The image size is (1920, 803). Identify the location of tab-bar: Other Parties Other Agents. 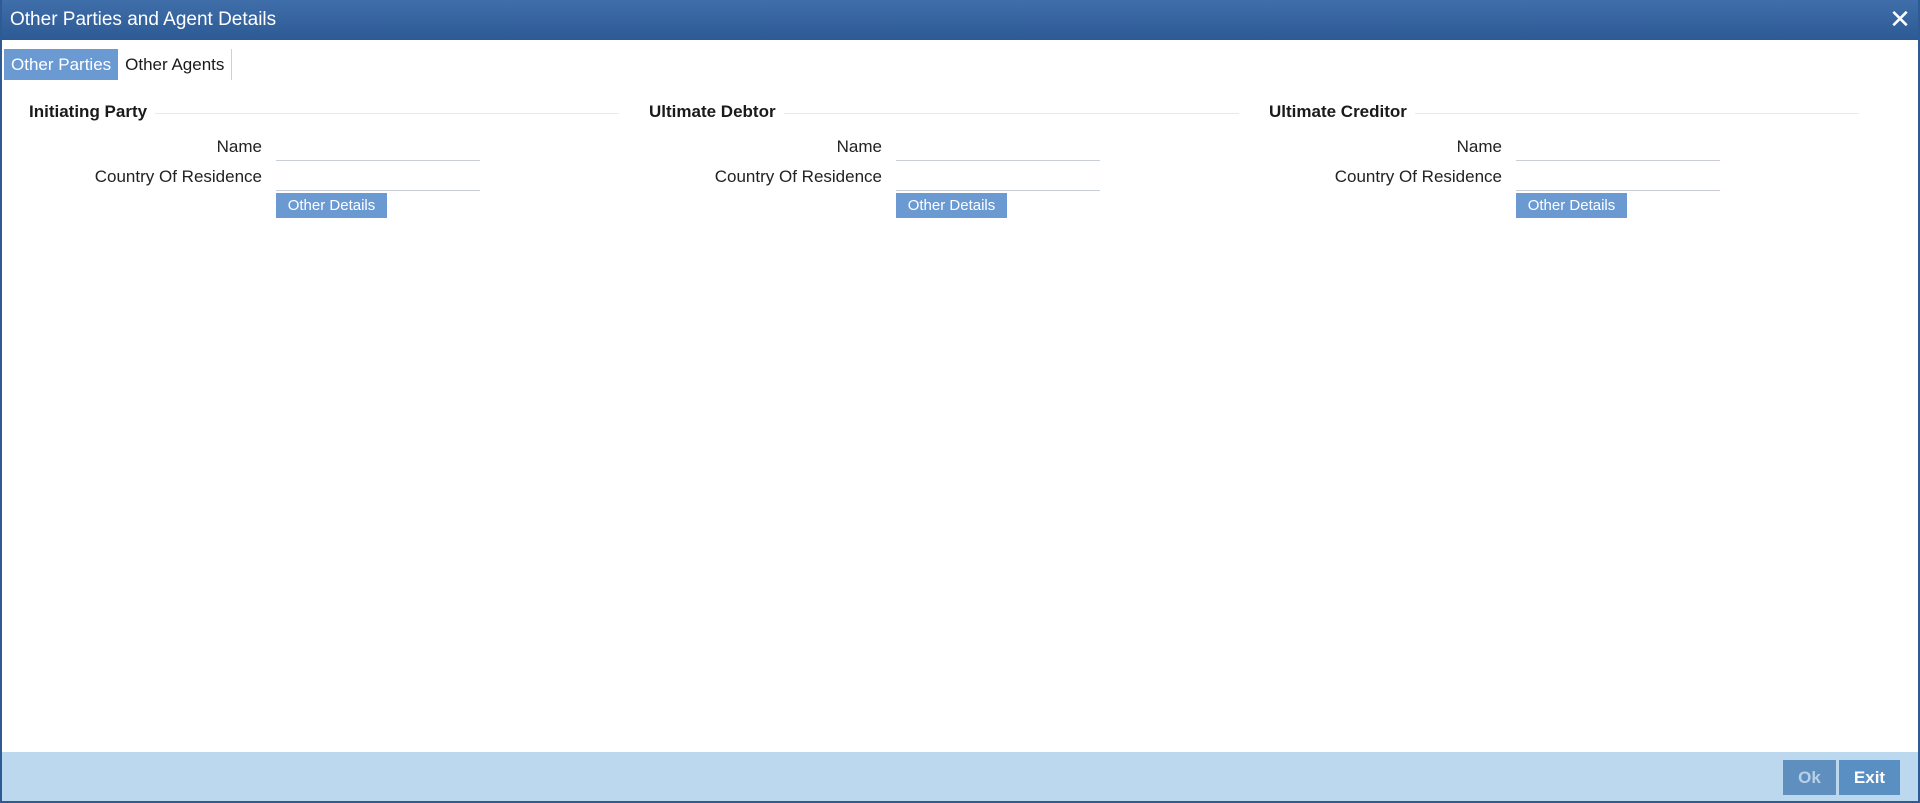
(118, 64).